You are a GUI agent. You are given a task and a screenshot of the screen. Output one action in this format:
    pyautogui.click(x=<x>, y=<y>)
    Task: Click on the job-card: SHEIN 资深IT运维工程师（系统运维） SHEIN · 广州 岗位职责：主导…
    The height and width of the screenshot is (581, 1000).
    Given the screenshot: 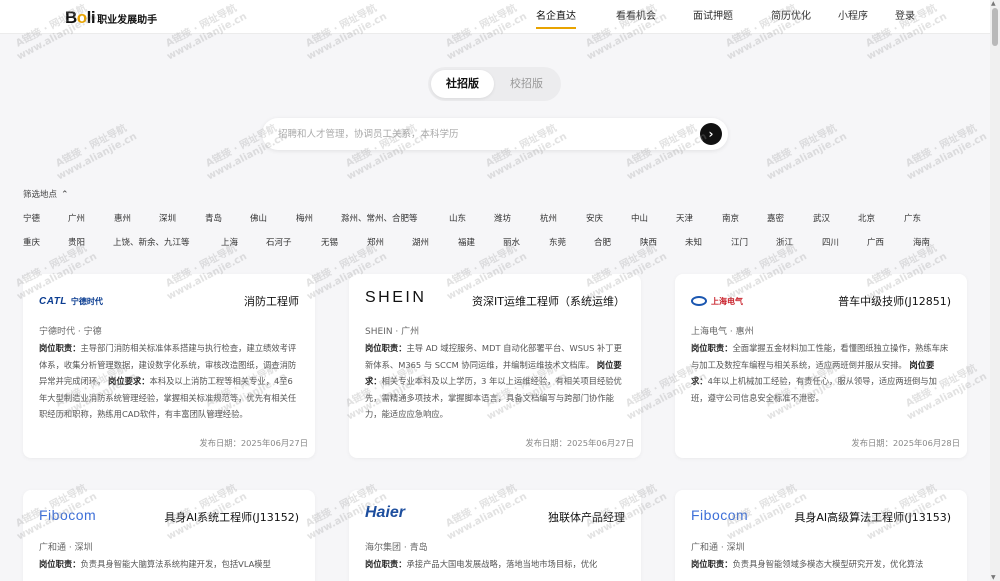 What is the action you would take?
    pyautogui.click(x=495, y=366)
    